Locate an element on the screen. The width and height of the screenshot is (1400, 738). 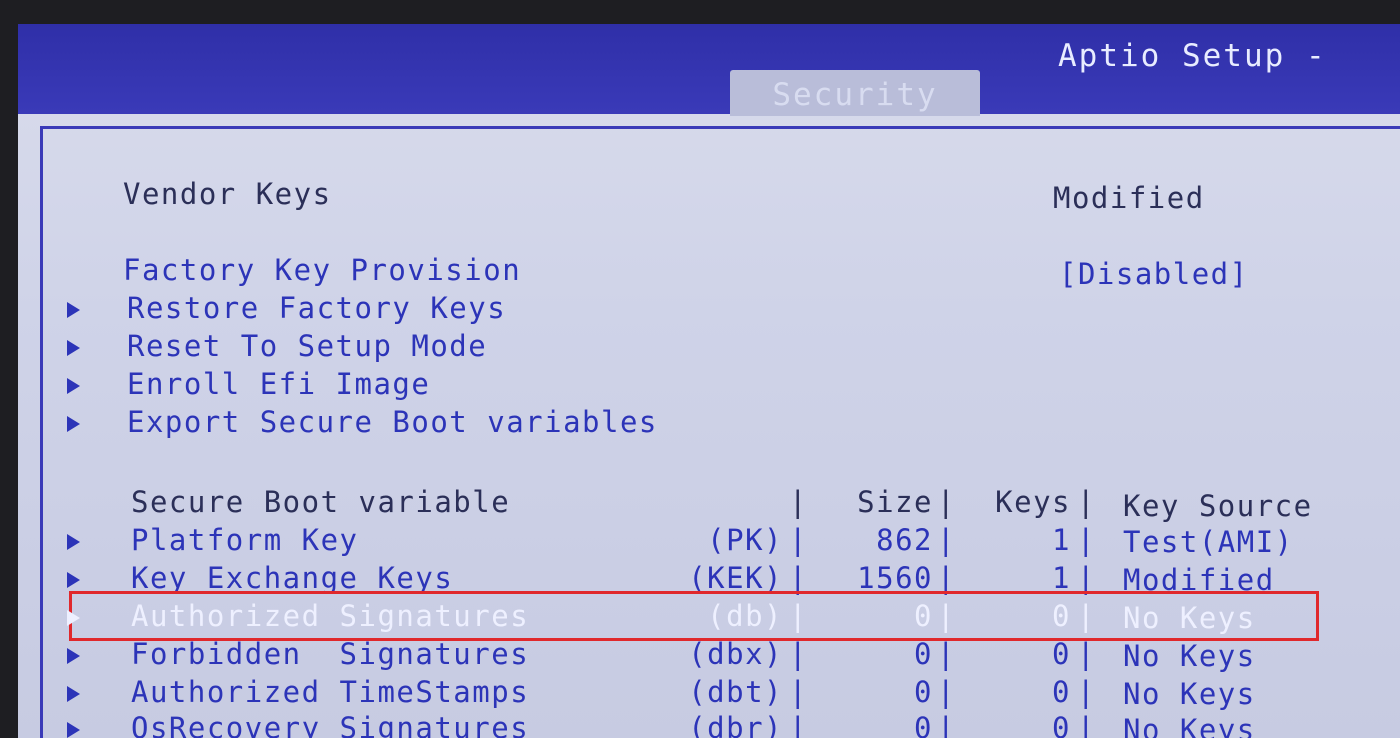
row-abbr: (dbt) is located at coordinates (735, 692).